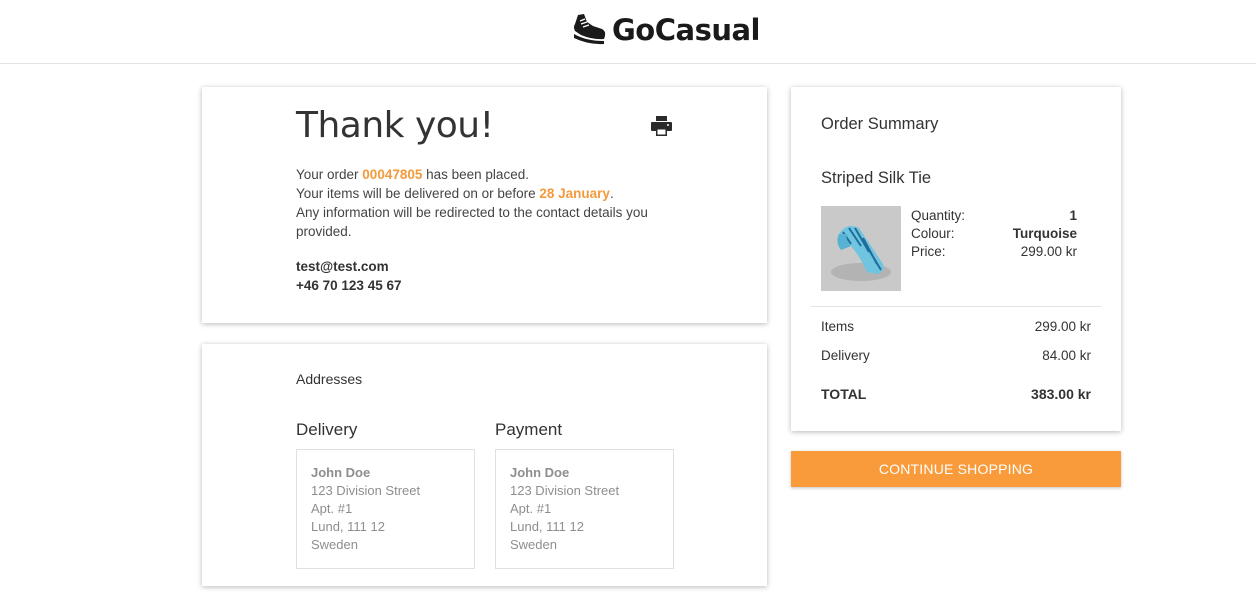  What do you see at coordinates (590, 29) in the screenshot?
I see `sneaker-icon` at bounding box center [590, 29].